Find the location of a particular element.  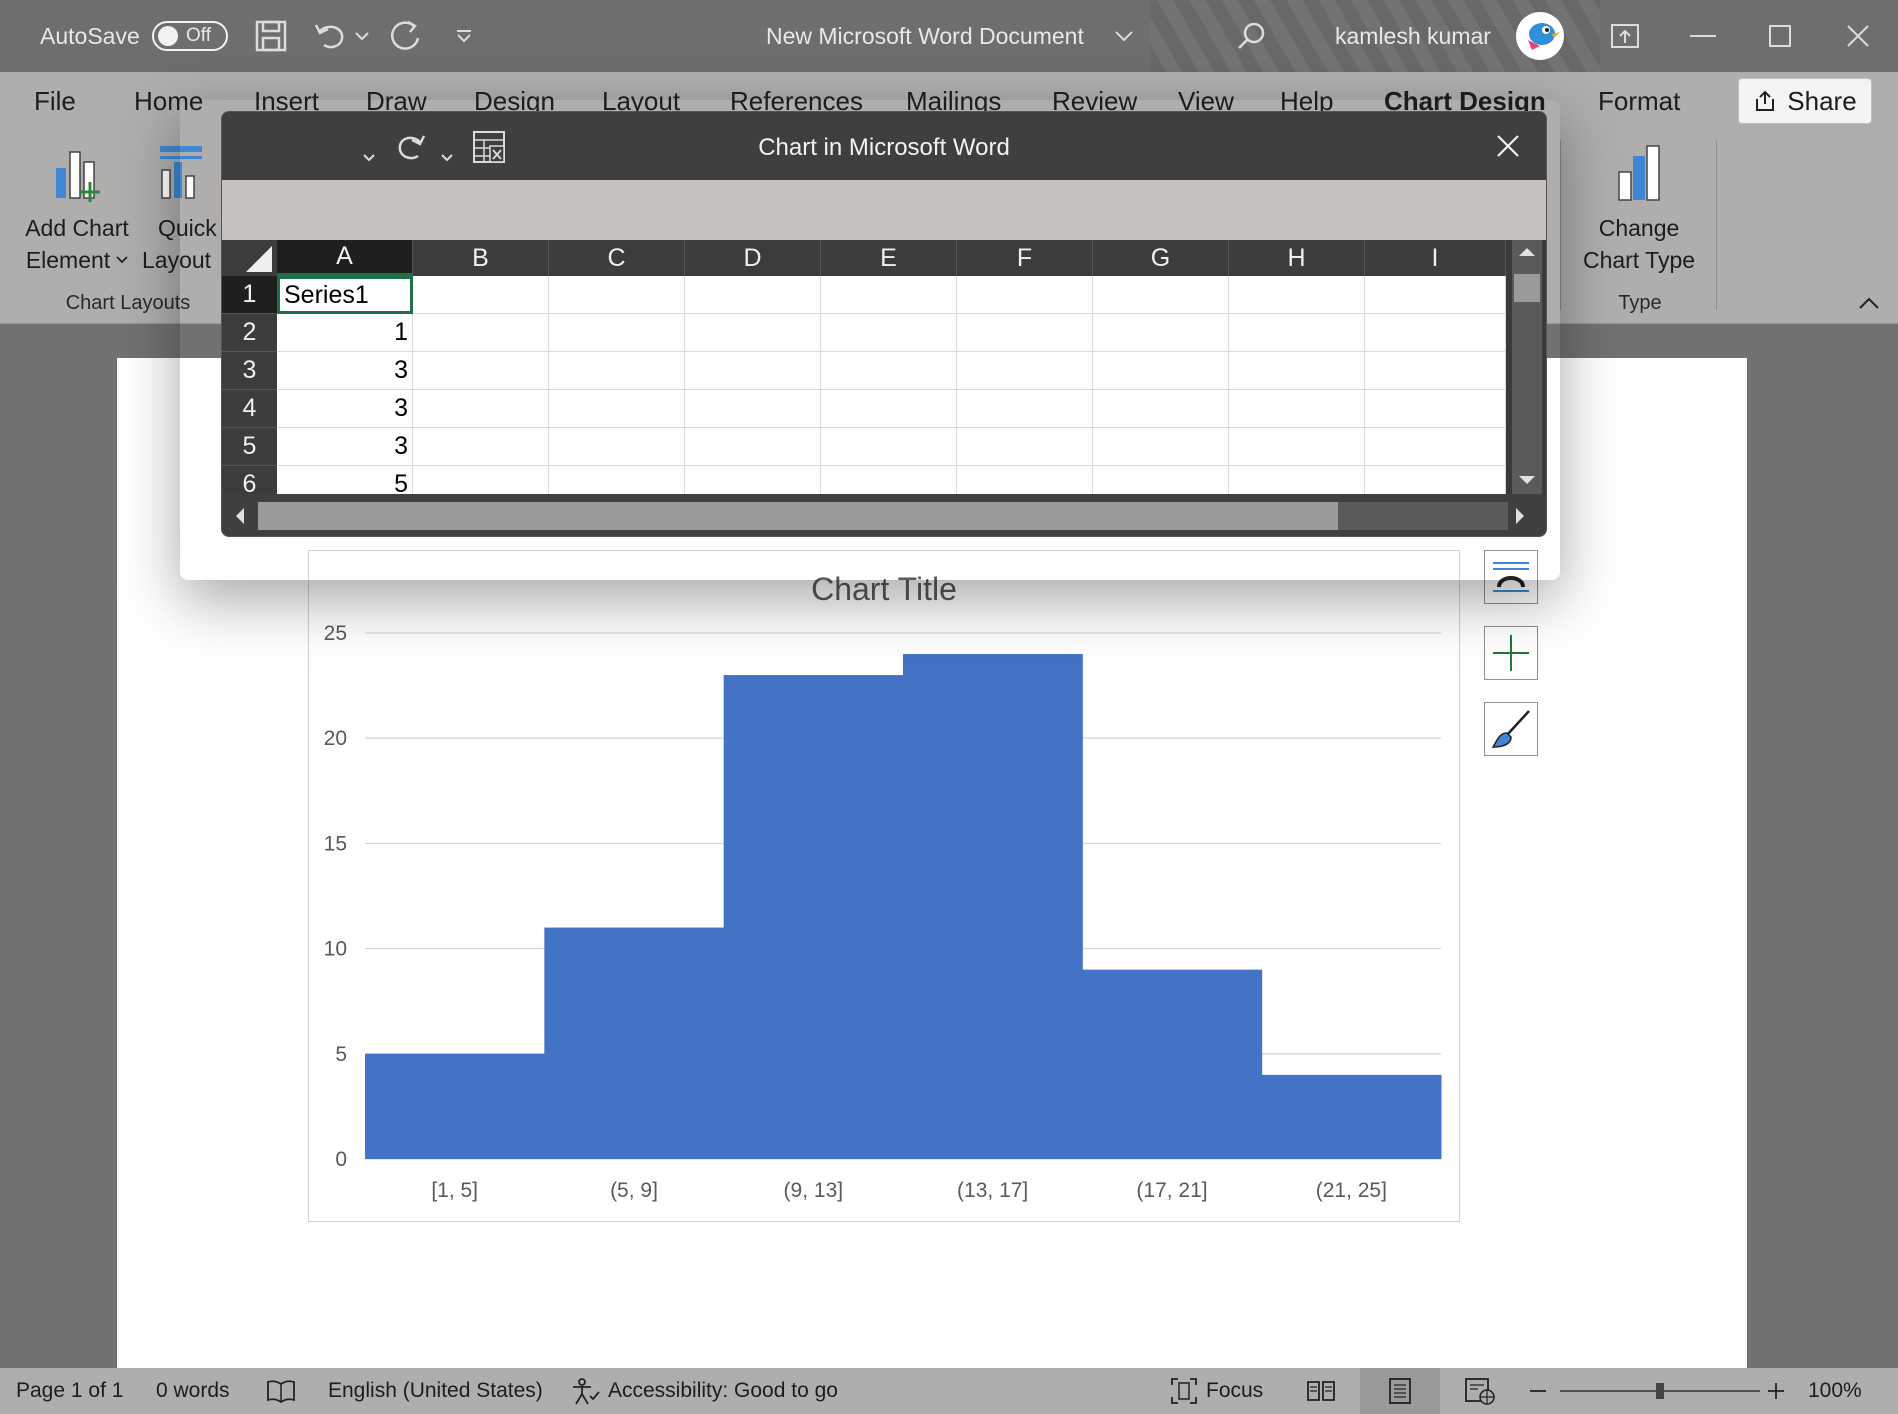

maximize-icon is located at coordinates (1780, 36).